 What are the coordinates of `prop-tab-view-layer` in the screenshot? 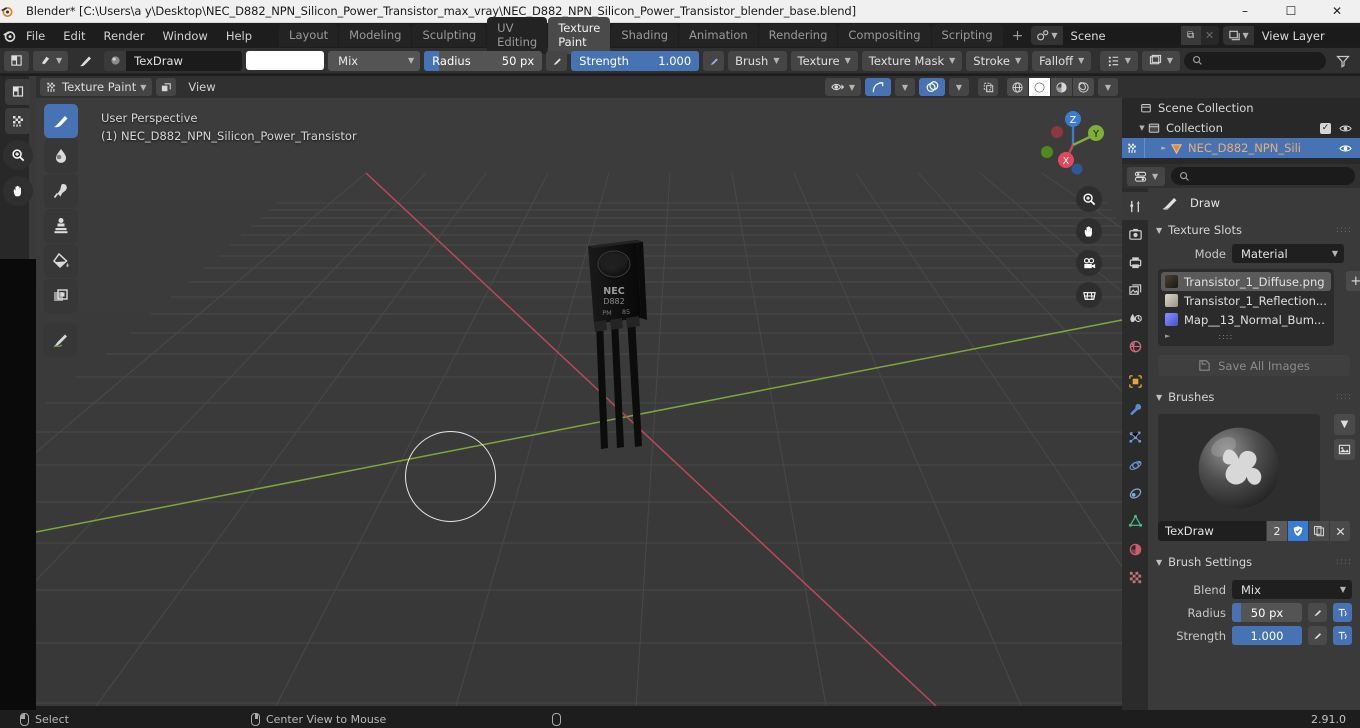 It's located at (1135, 290).